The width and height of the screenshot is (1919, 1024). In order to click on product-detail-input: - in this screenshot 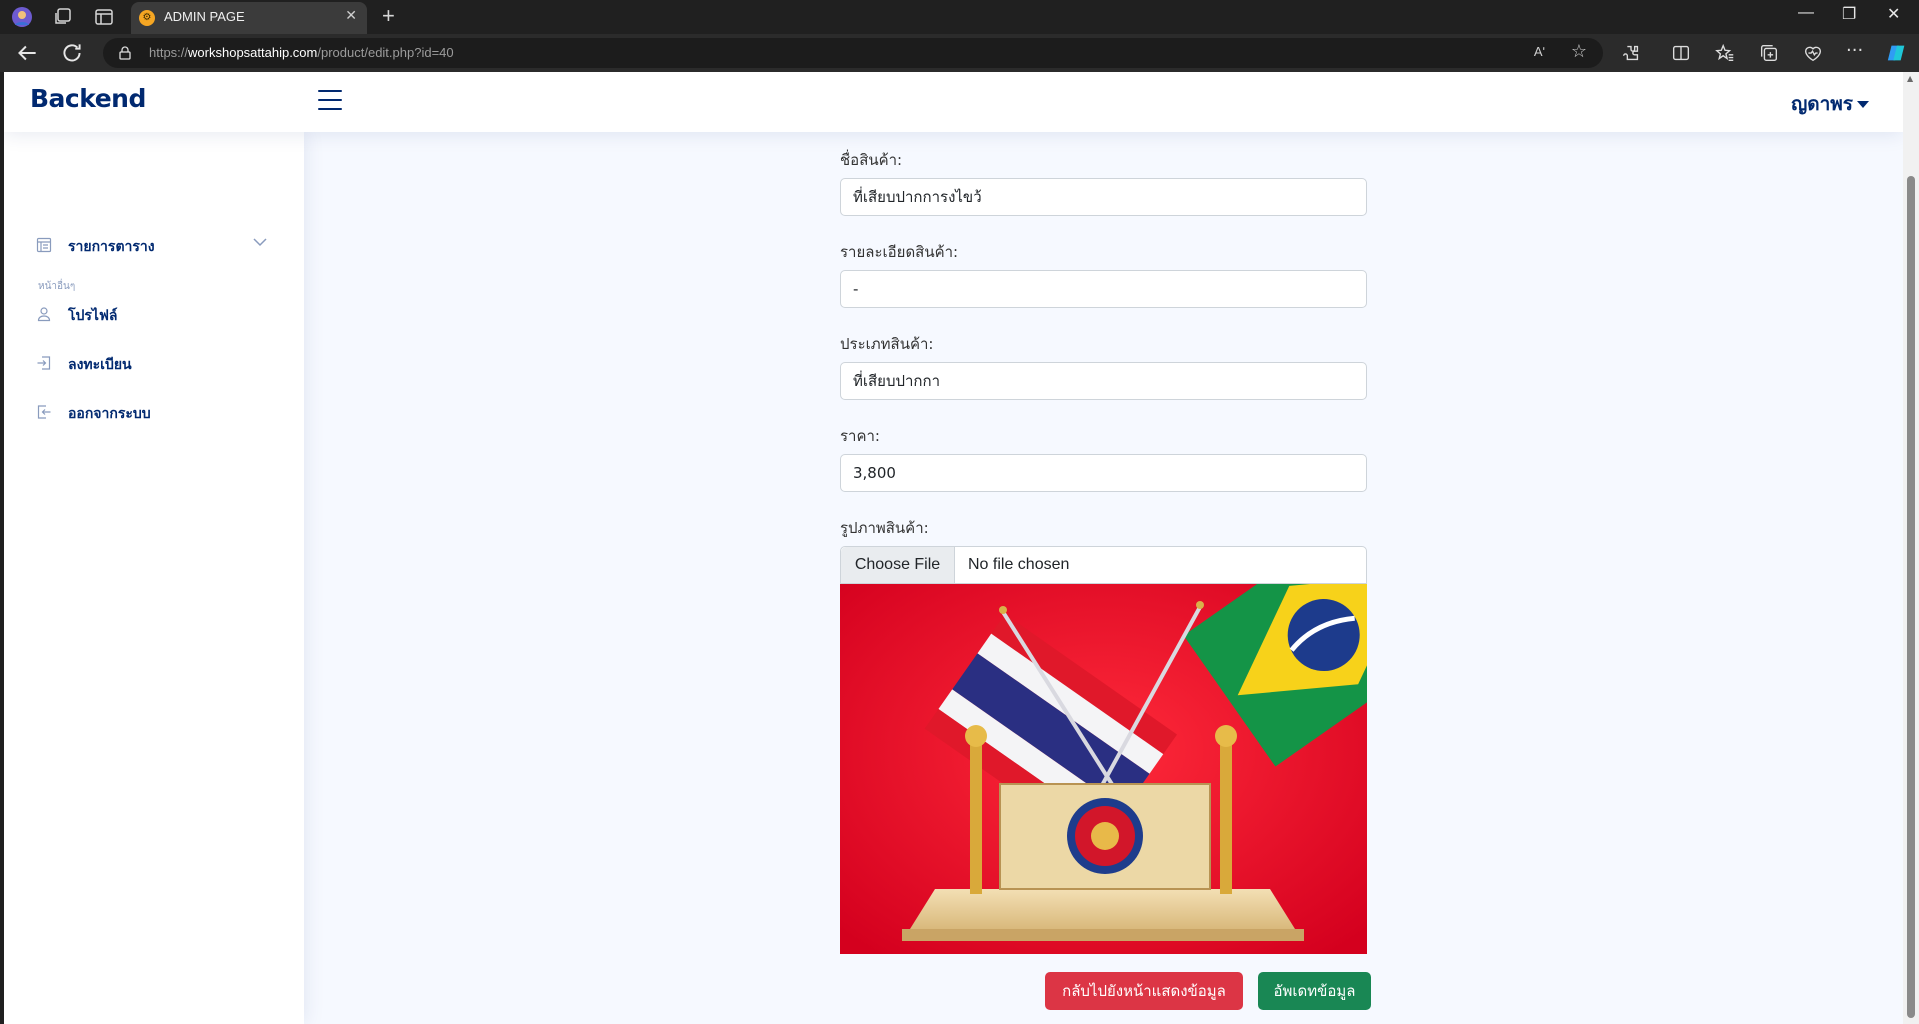, I will do `click(1103, 289)`.